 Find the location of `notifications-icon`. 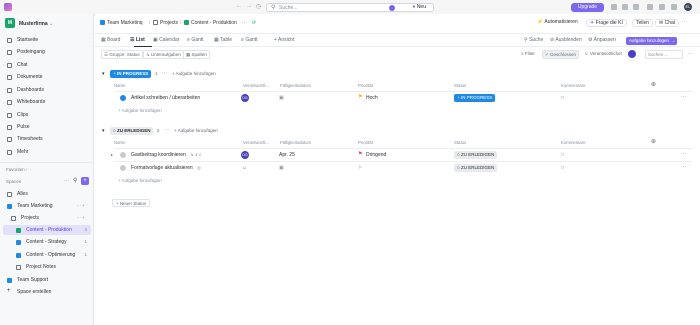

notifications-icon is located at coordinates (662, 7).